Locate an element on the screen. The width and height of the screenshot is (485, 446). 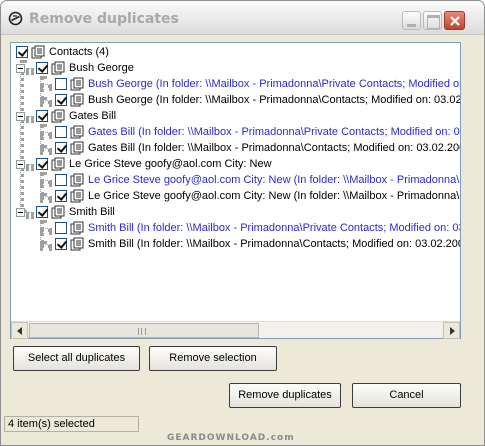
status-bar: 4 item(s) selected is located at coordinates (242, 424).